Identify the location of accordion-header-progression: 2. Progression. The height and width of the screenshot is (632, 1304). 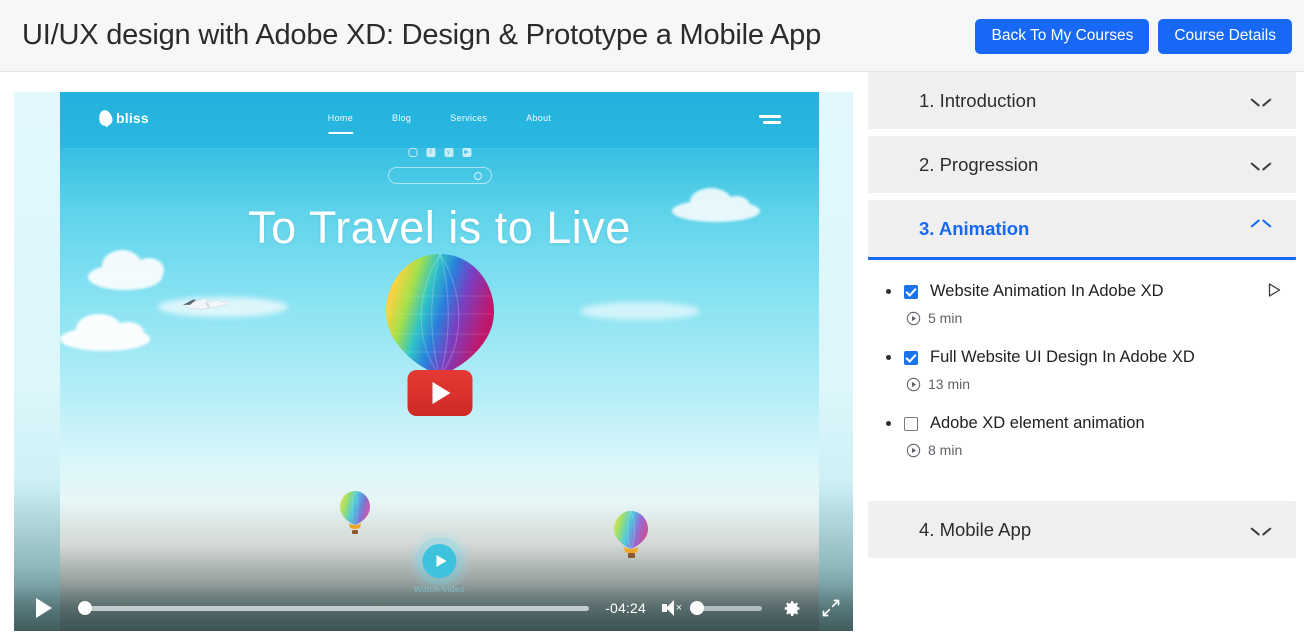
(1082, 164).